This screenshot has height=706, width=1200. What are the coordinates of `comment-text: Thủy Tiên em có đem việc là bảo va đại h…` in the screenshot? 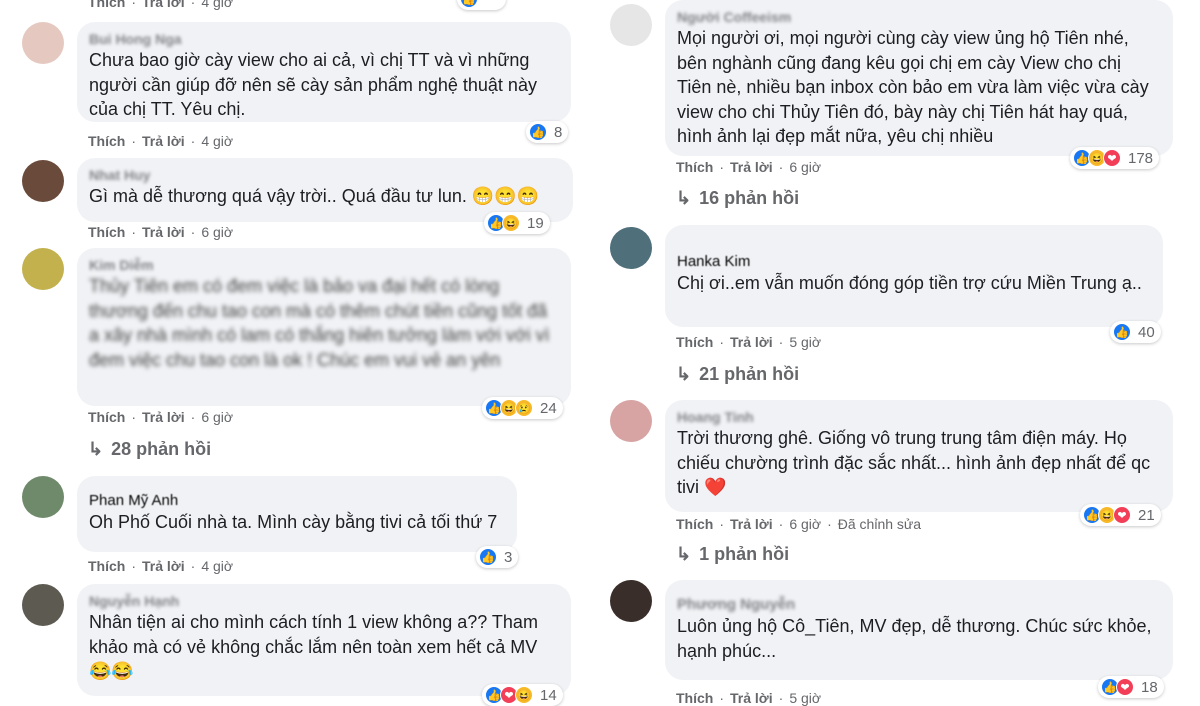 It's located at (322, 323).